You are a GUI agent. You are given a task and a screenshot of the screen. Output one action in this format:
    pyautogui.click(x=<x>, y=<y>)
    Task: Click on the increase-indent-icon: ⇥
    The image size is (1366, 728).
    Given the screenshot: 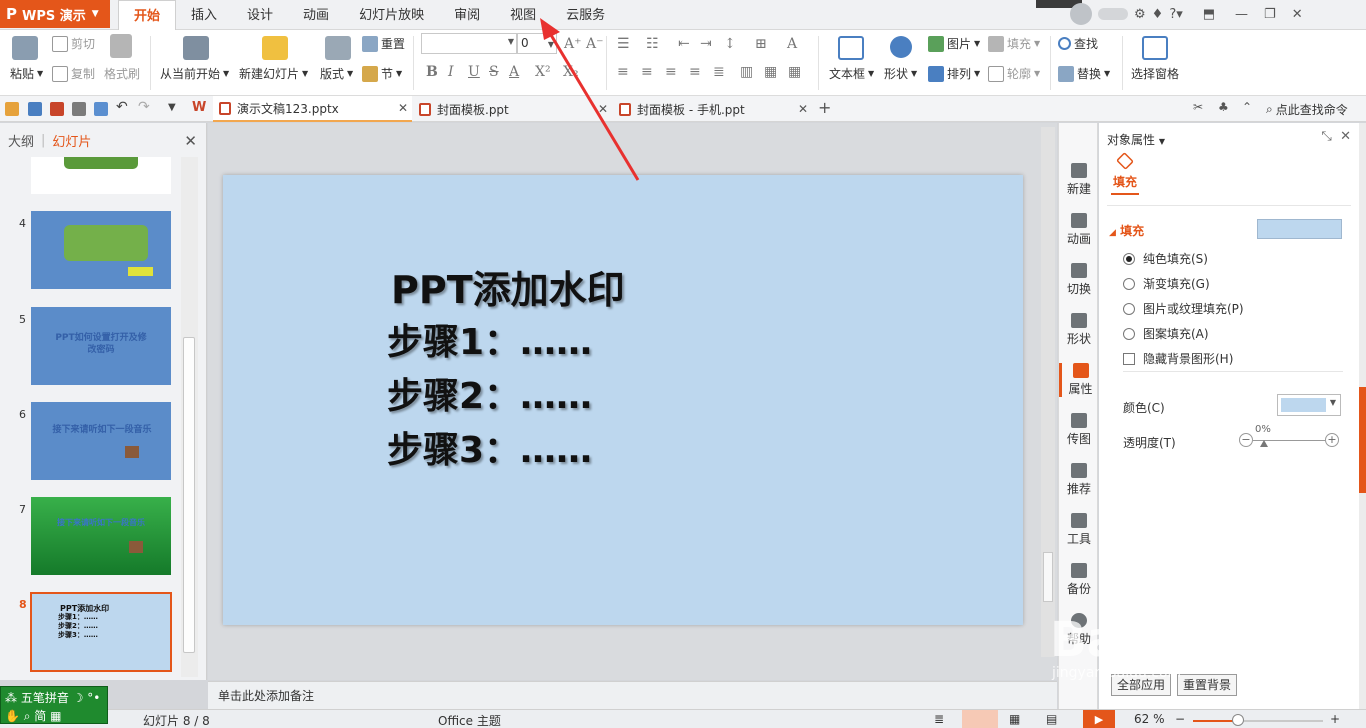 What is the action you would take?
    pyautogui.click(x=706, y=44)
    